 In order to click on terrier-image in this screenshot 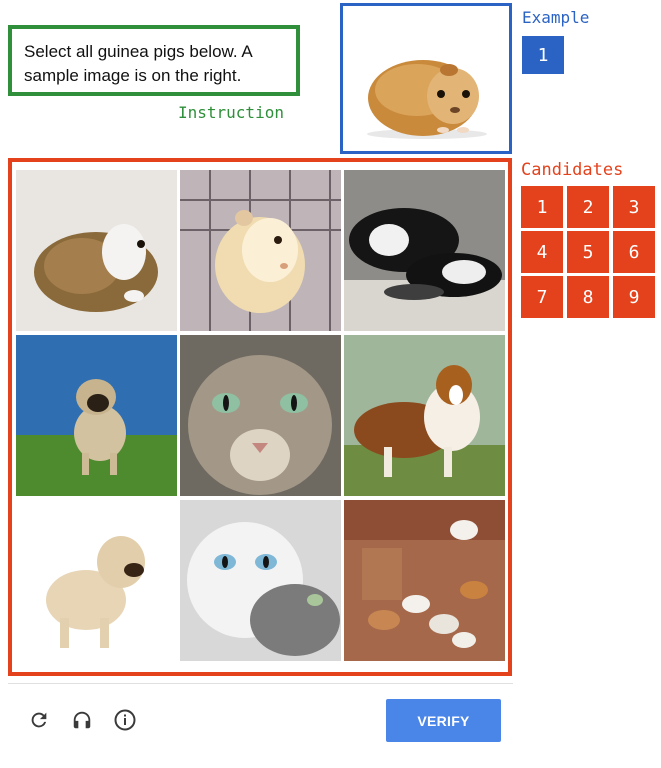, I will do `click(96, 580)`.